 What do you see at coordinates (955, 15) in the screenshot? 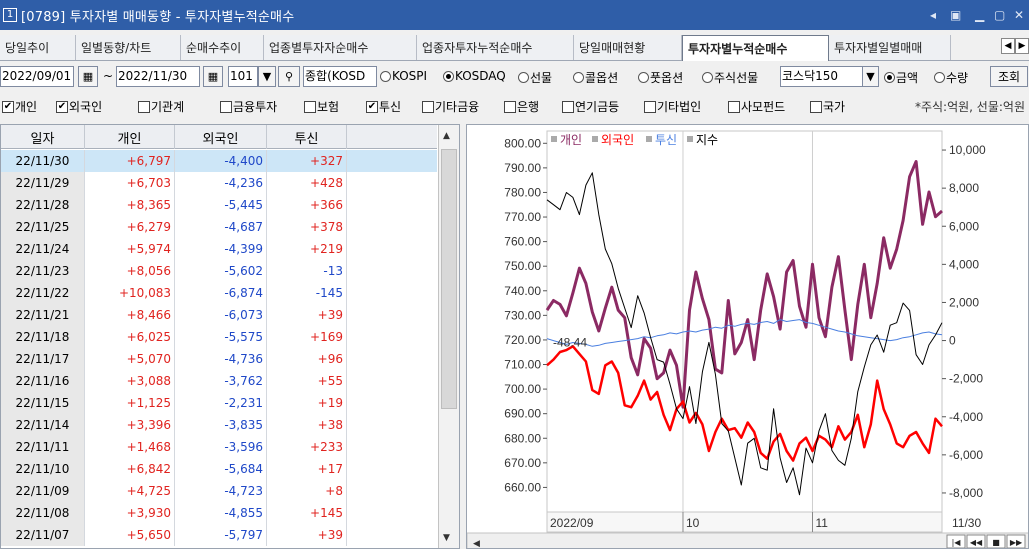
I see `screen-icon: ▣` at bounding box center [955, 15].